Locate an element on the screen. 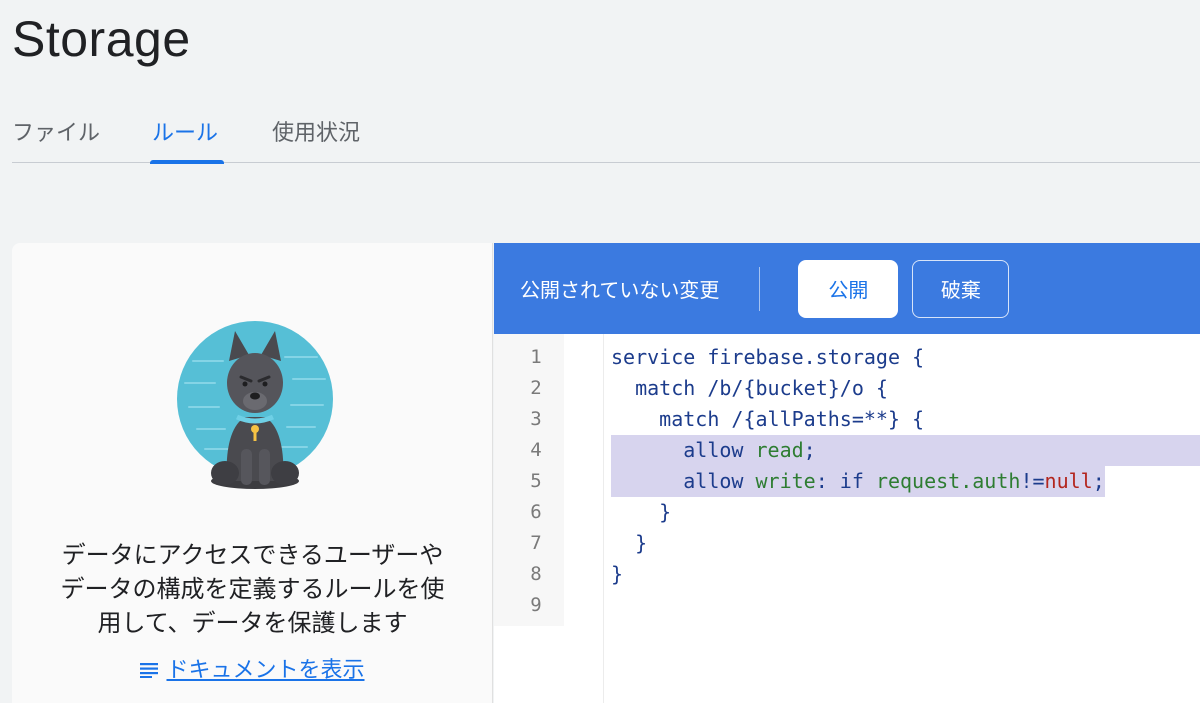  description-line: データの構成を定義するルールを使 is located at coordinates (252, 589).